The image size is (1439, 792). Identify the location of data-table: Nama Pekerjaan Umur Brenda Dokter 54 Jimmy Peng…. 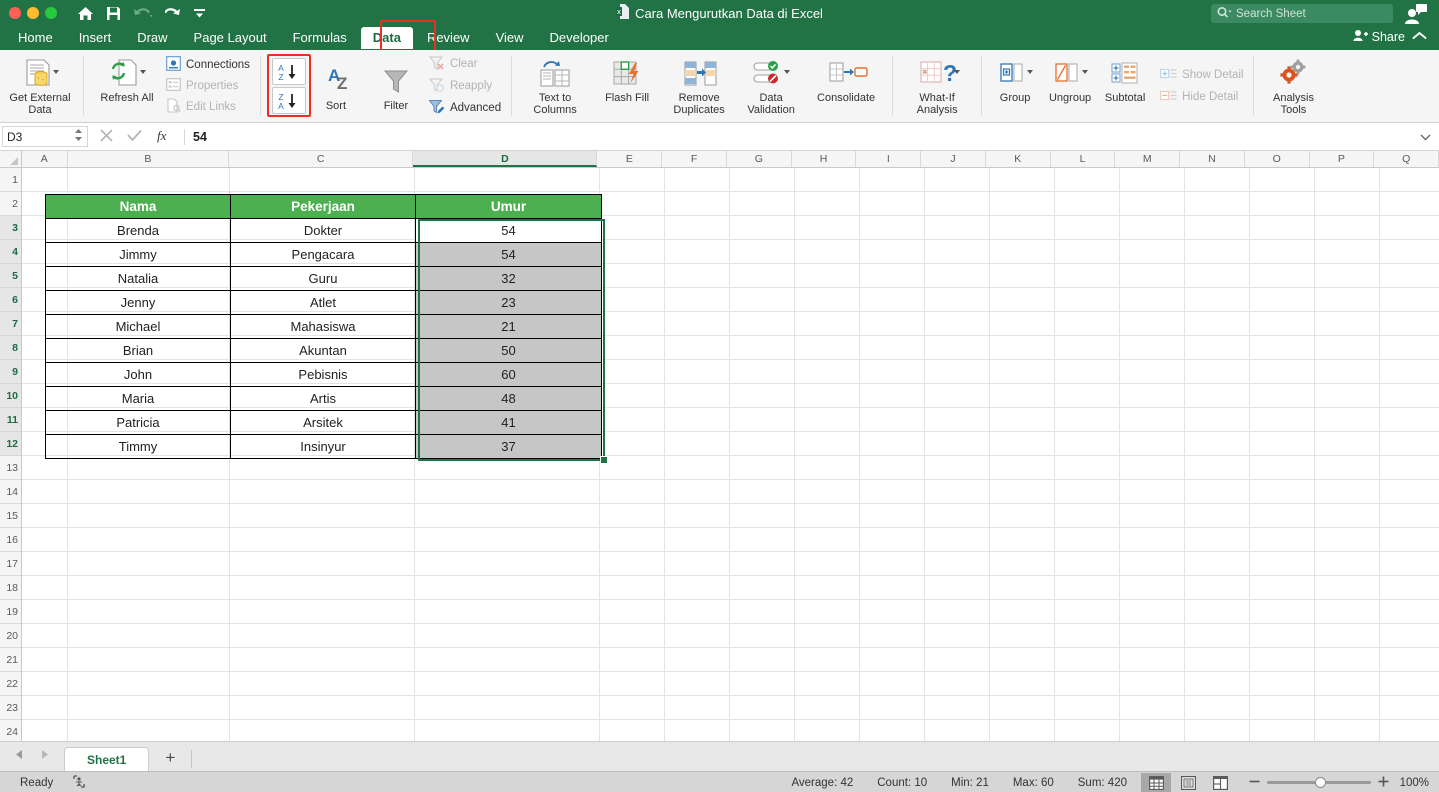
(323, 326).